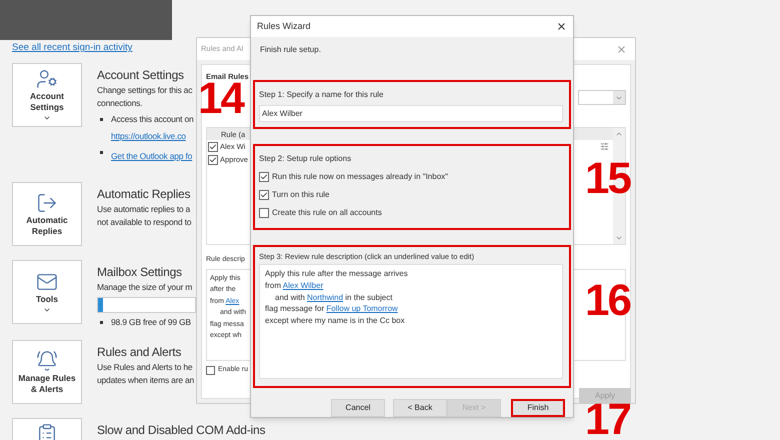 The width and height of the screenshot is (780, 440). I want to click on settings-tile: Automatic Replies, so click(47, 214).